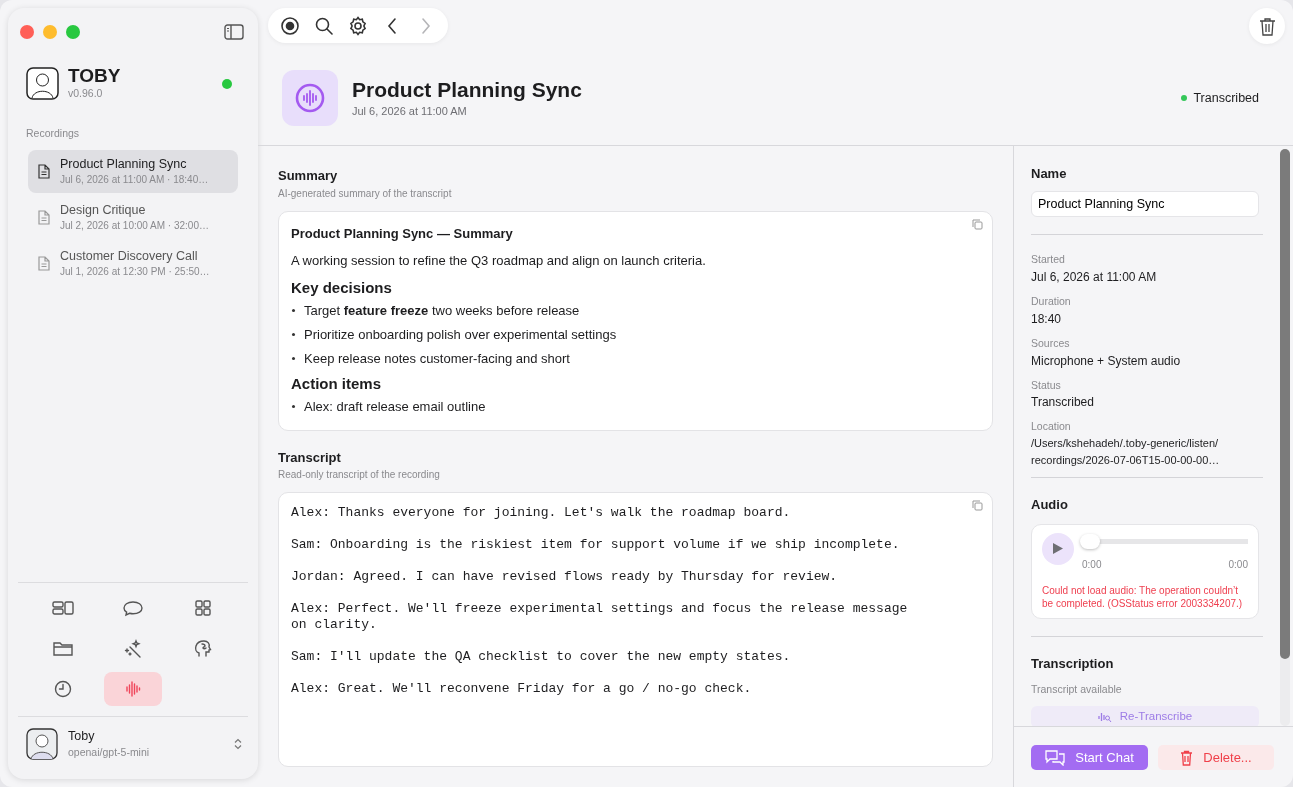 The image size is (1293, 787). What do you see at coordinates (1063, 403) in the screenshot?
I see `field-value: Transcribed` at bounding box center [1063, 403].